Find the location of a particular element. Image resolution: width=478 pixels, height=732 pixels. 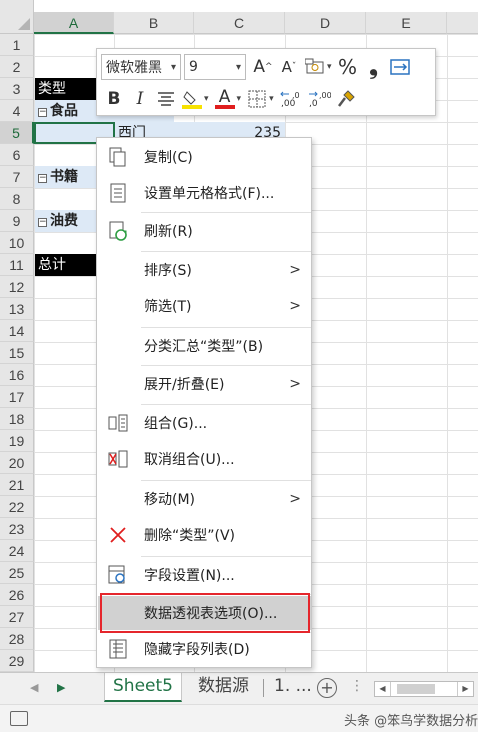

add-sheet-icon: + is located at coordinates (327, 688).